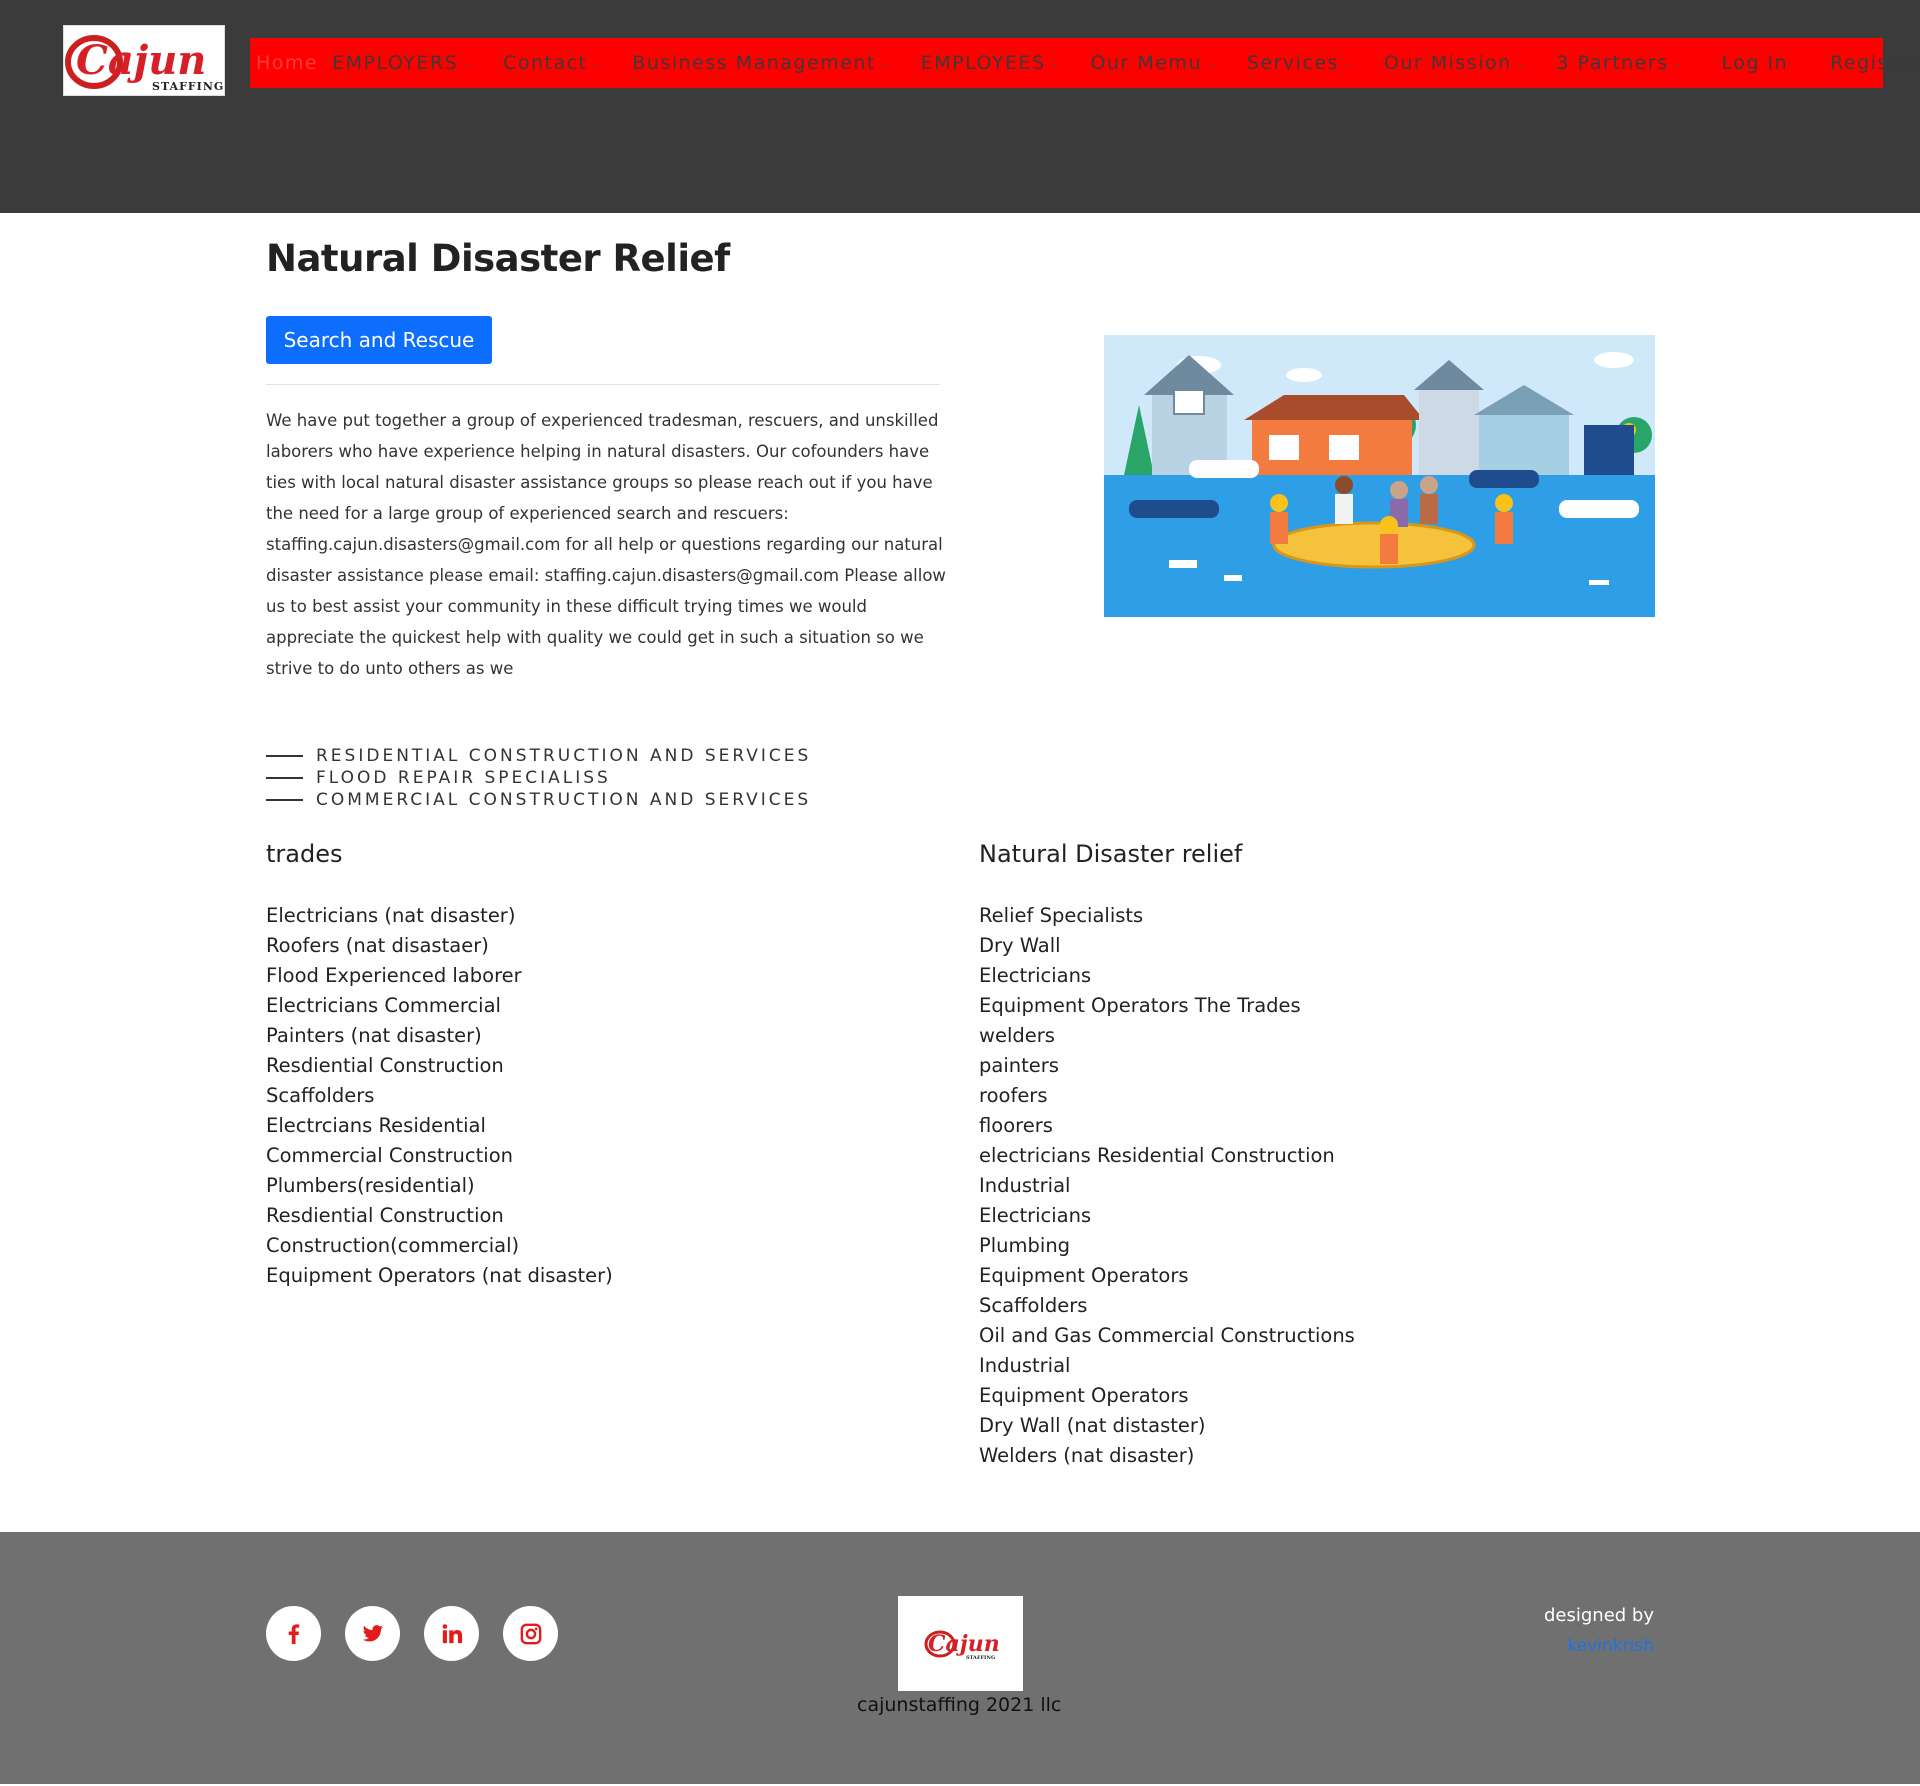 The image size is (1920, 1786). Describe the element at coordinates (960, 106) in the screenshot. I see `site-header` at that location.